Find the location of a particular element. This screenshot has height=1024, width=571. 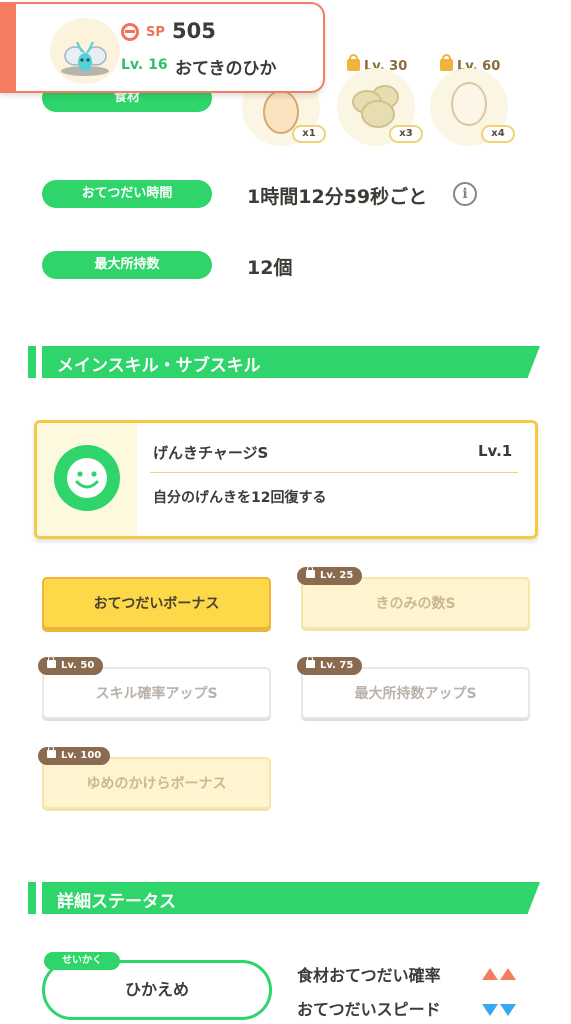

main-skill-description: 自分のげんきを12回復する is located at coordinates (240, 498).